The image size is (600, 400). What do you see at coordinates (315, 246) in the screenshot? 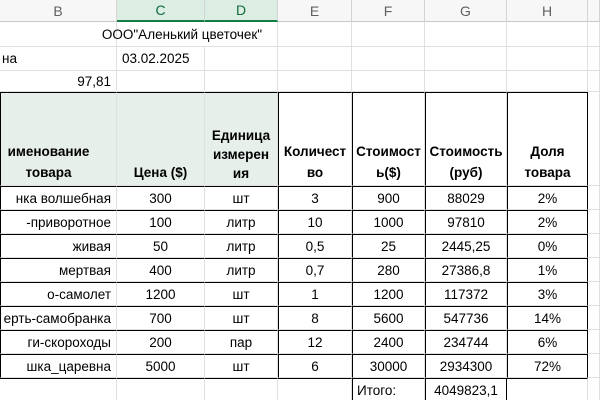
I see `table-cell-qty: 0,5` at bounding box center [315, 246].